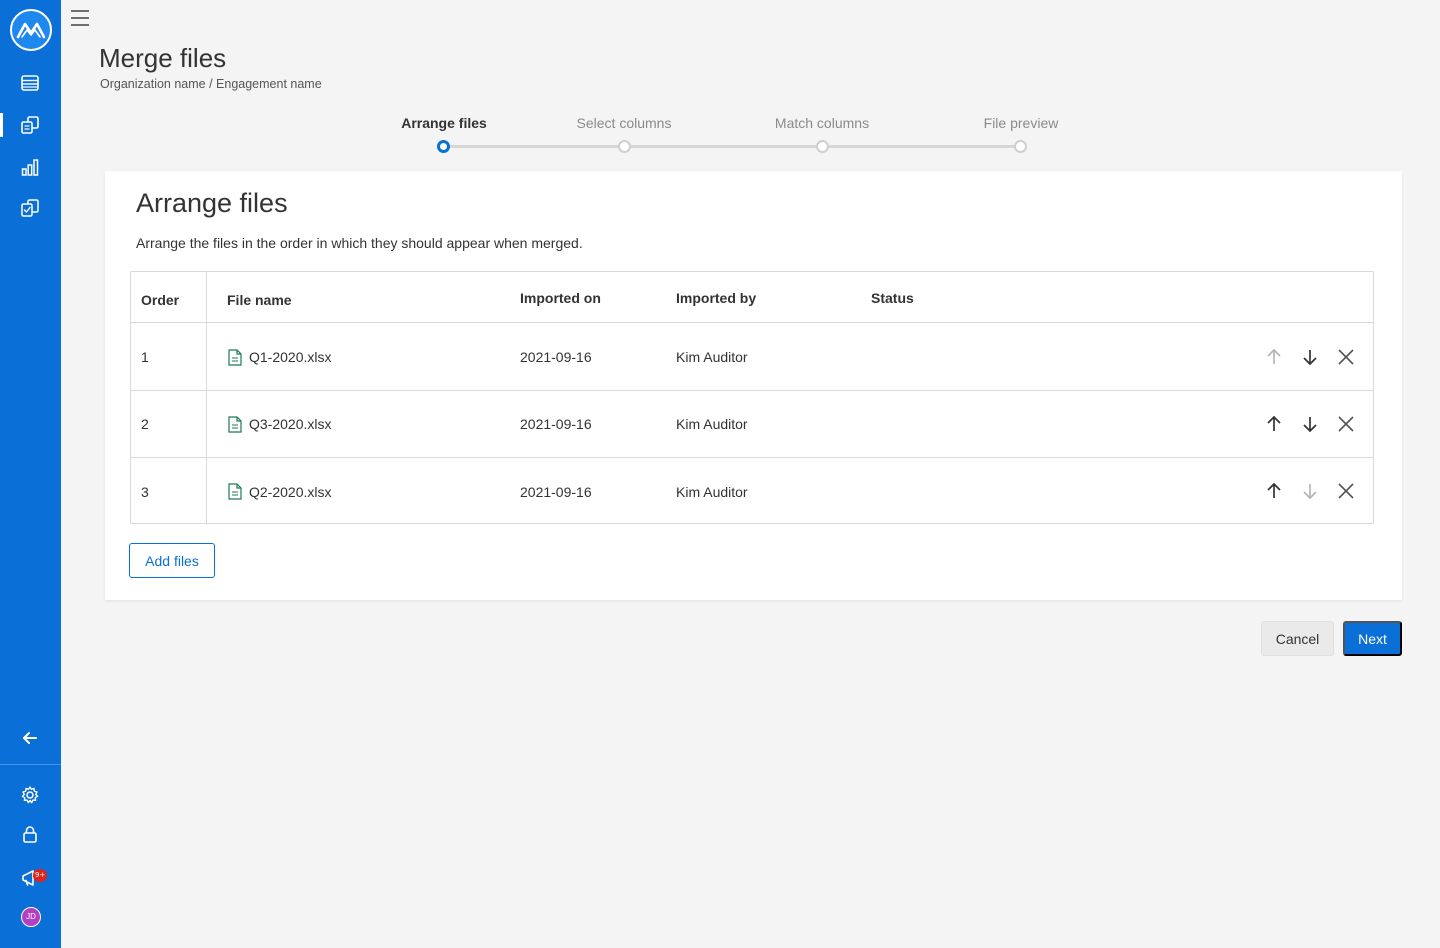  I want to click on step-dot-file-preview, so click(1020, 146).